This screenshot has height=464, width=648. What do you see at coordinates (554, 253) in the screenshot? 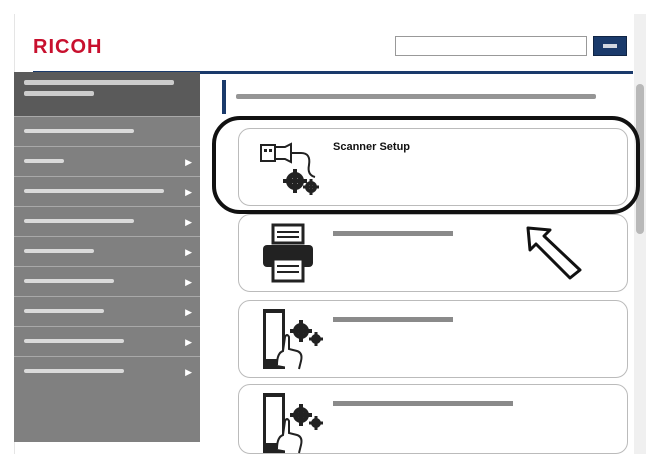
I see `pointer-arrow-icon` at bounding box center [554, 253].